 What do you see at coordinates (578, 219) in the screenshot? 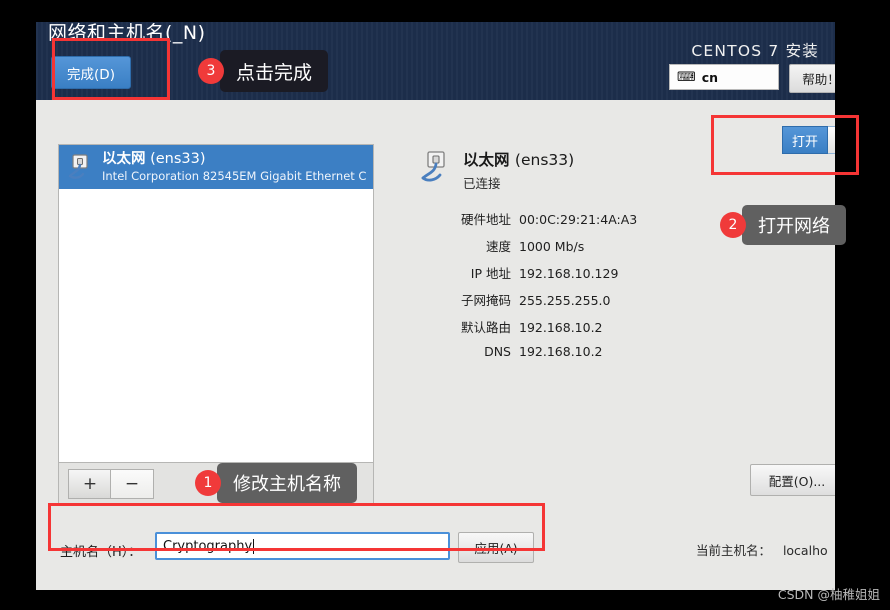
I see `property-value: 00:0C:29:21:4A:A3` at bounding box center [578, 219].